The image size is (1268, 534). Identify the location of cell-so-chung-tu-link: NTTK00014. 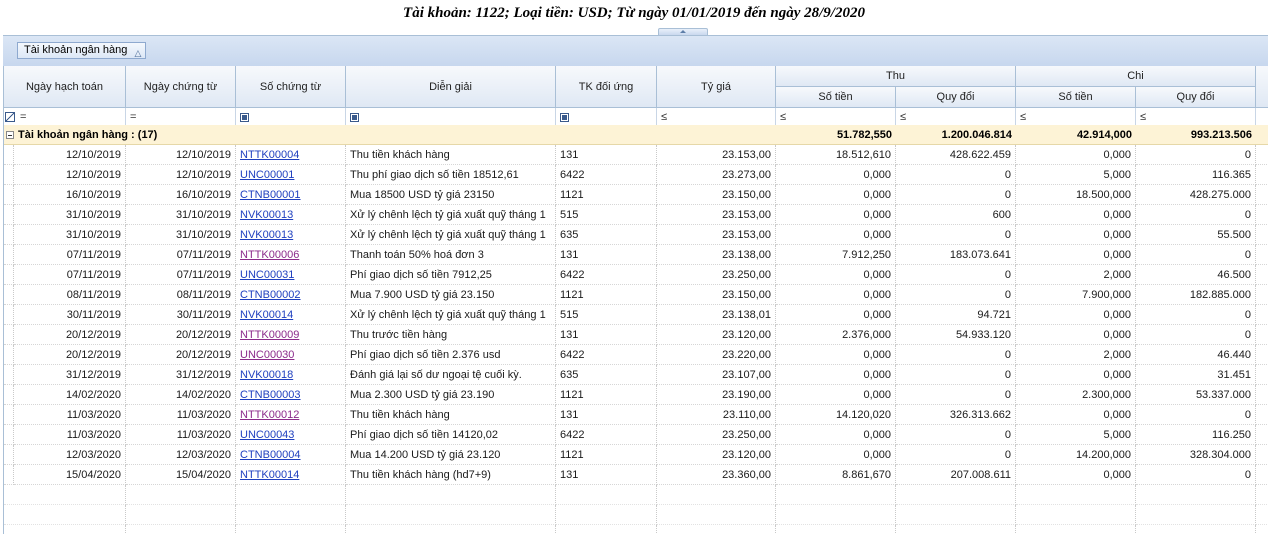
(291, 475).